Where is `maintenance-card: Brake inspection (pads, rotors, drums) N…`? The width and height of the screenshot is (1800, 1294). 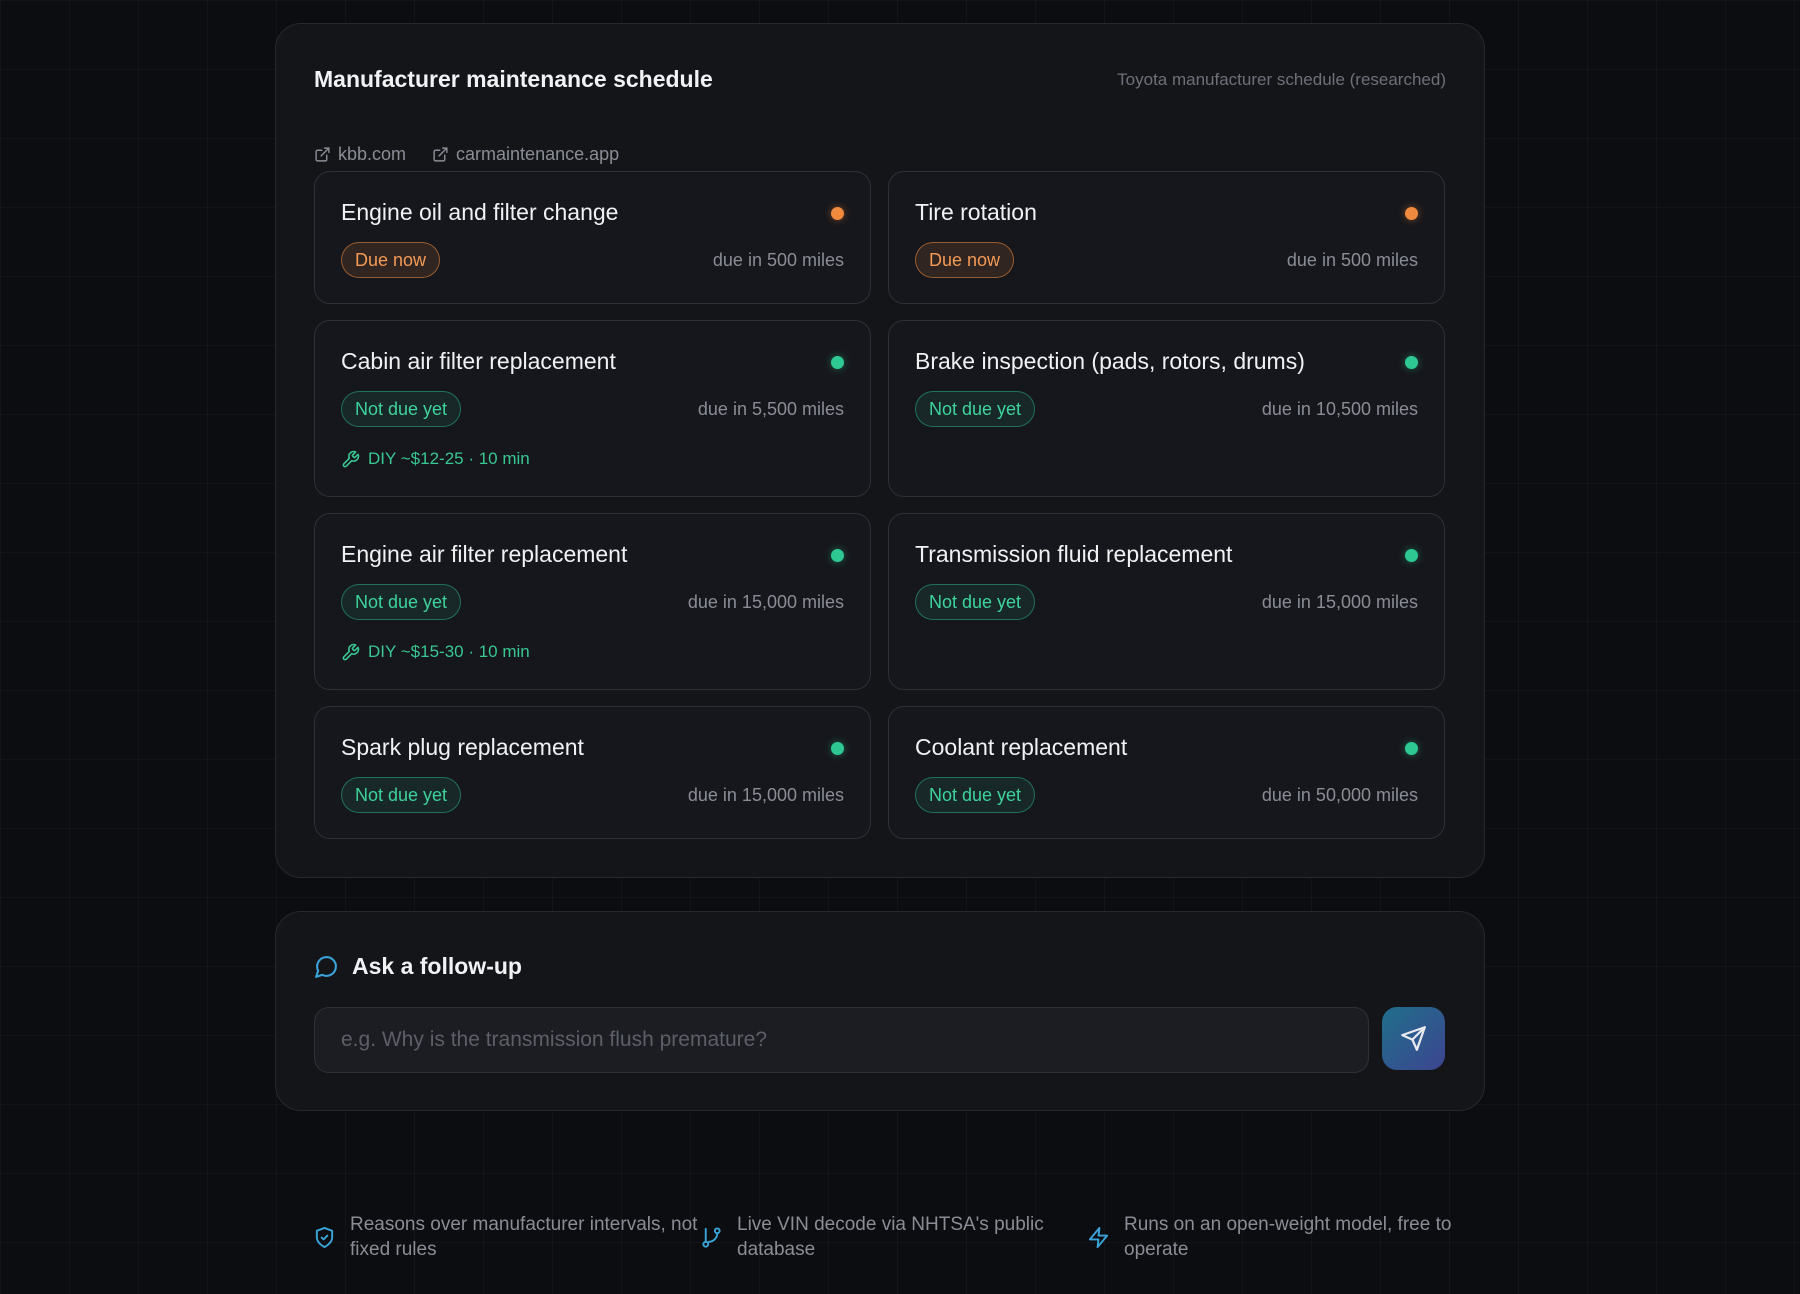
maintenance-card: Brake inspection (pads, rotors, drums) N… is located at coordinates (1166, 408).